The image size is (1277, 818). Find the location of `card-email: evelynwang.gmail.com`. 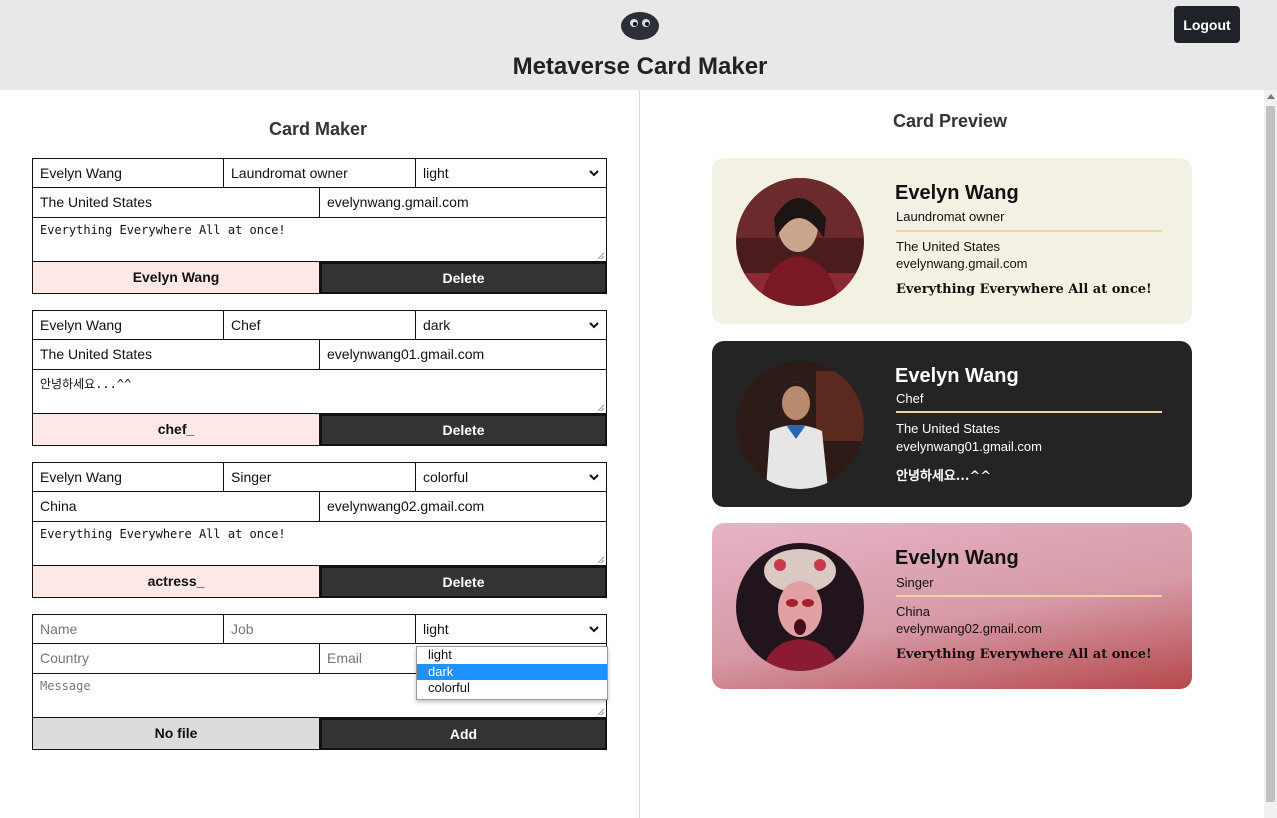

card-email: evelynwang.gmail.com is located at coordinates (962, 263).